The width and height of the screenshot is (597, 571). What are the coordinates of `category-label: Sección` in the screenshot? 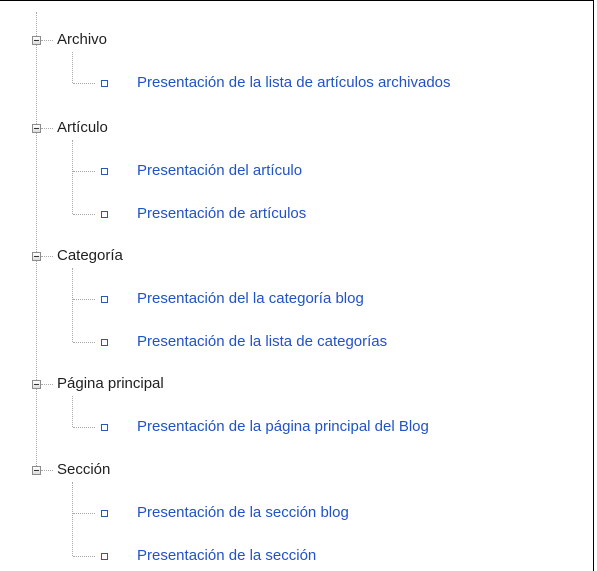 It's located at (84, 469).